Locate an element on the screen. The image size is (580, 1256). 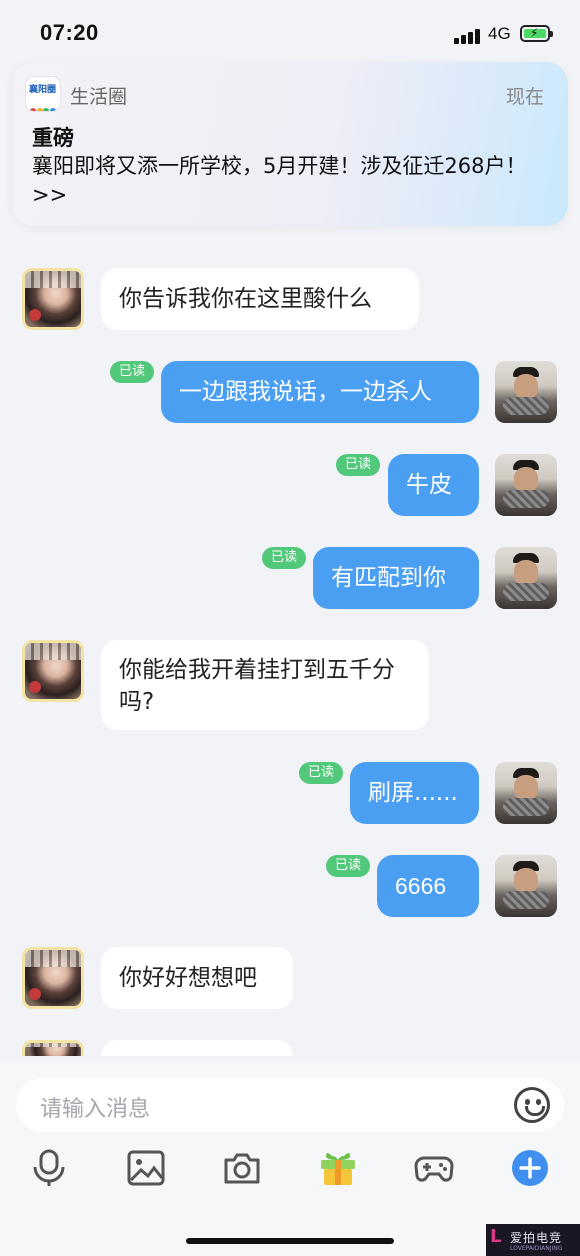
notification-title: 重磅 is located at coordinates (53, 138).